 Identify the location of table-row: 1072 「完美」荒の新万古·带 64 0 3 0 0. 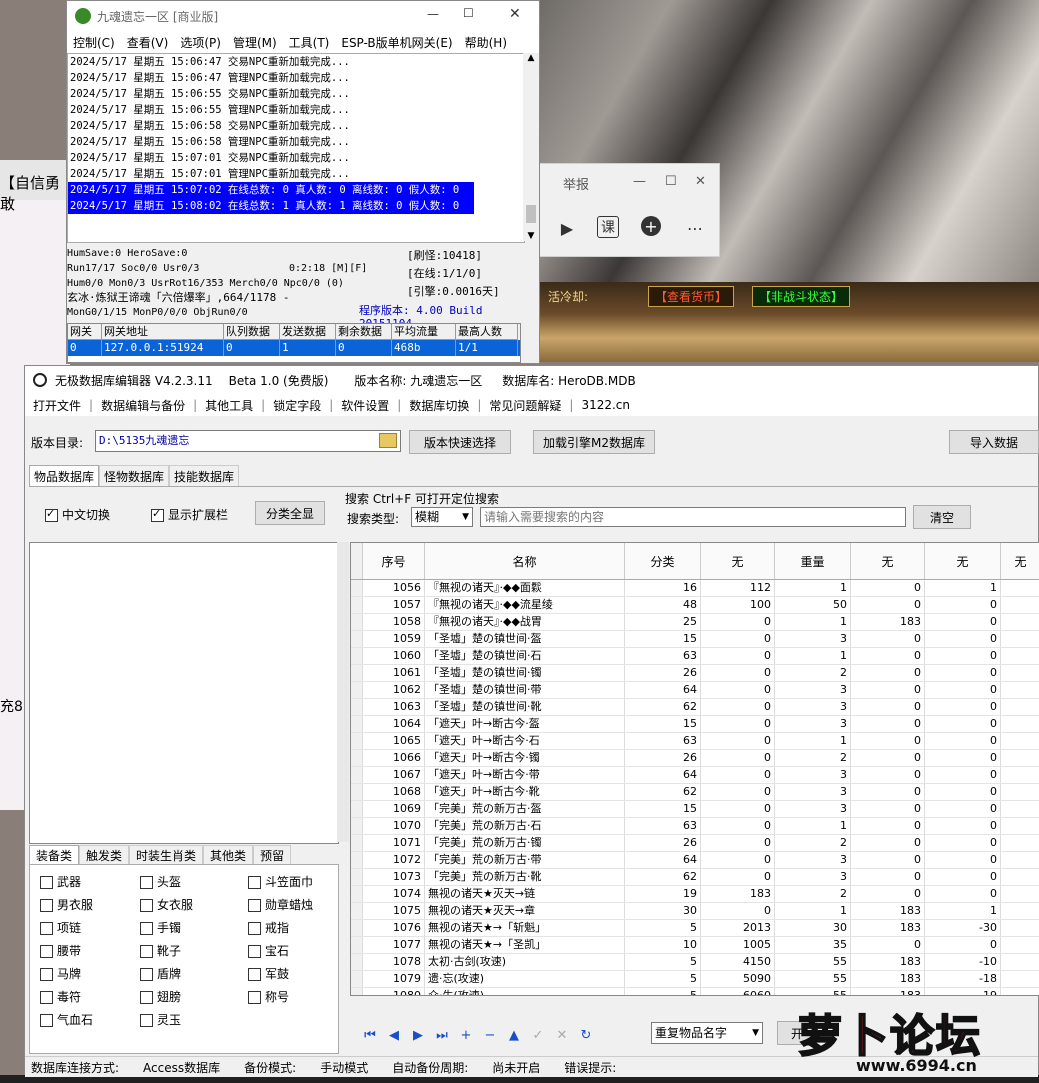
(695, 860).